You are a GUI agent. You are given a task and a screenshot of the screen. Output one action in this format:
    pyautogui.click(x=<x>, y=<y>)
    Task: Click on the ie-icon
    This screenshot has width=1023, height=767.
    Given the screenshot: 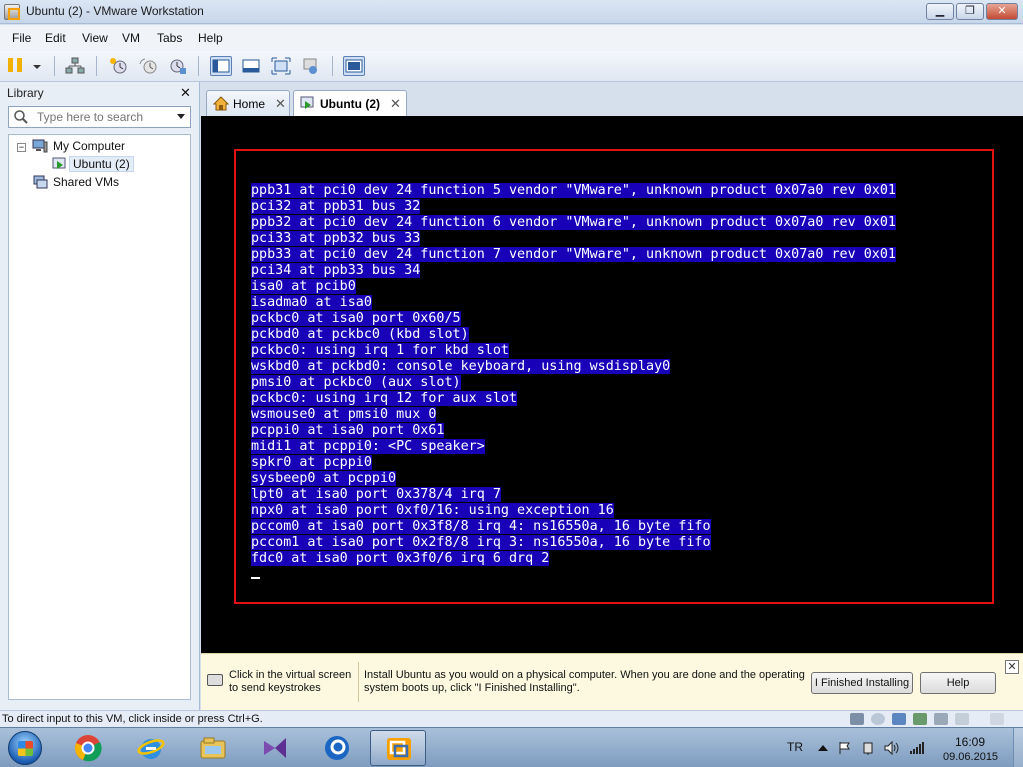 What is the action you would take?
    pyautogui.click(x=151, y=749)
    